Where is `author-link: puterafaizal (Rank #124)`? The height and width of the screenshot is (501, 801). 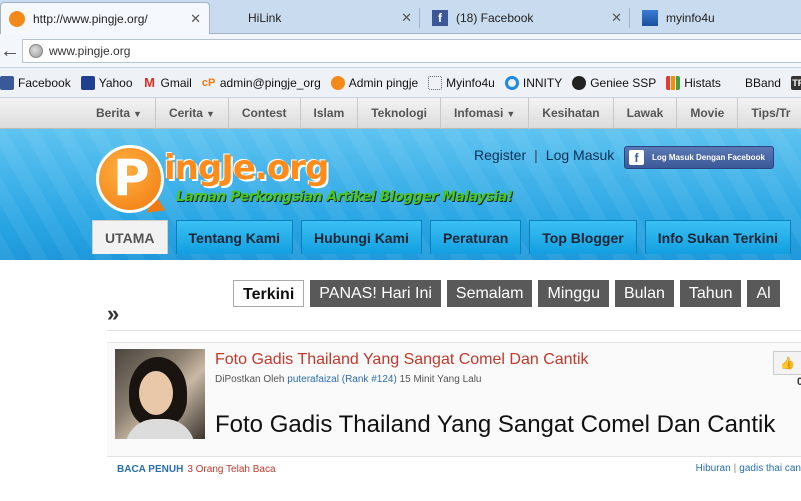
author-link: puterafaizal (Rank #124) is located at coordinates (342, 379).